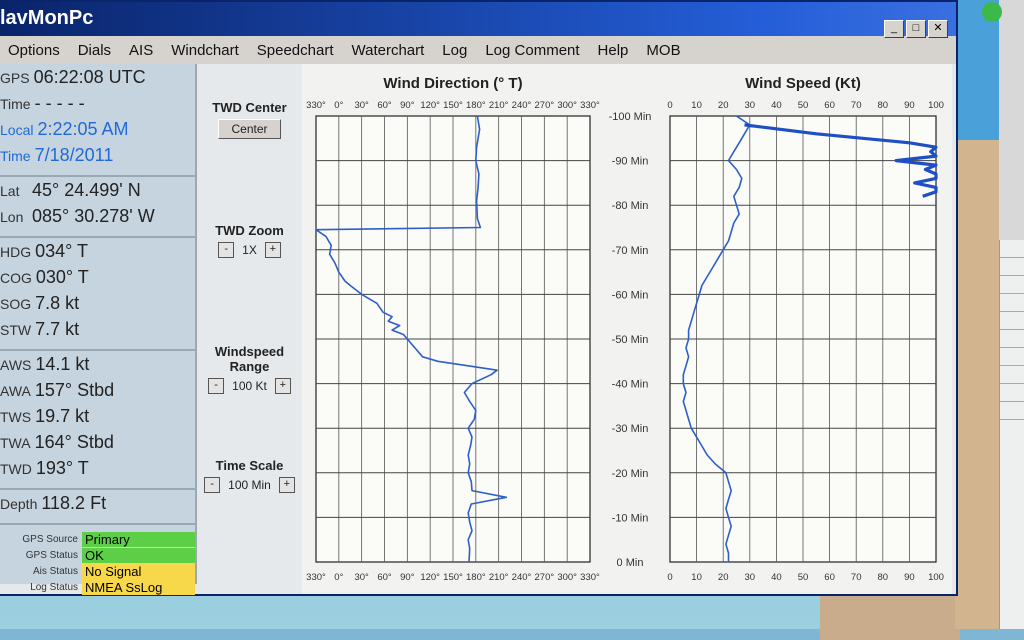  Describe the element at coordinates (430, 105) in the screenshot. I see `wd-x-tick-top: 120°` at that location.